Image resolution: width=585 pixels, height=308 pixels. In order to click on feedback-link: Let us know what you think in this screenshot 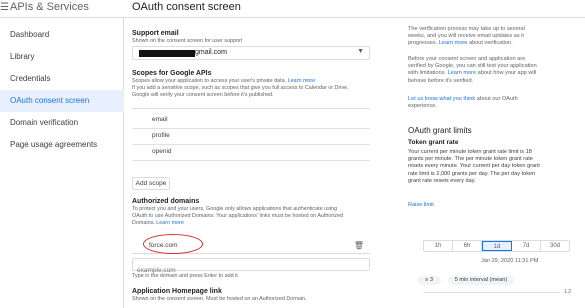, I will do `click(441, 99)`.